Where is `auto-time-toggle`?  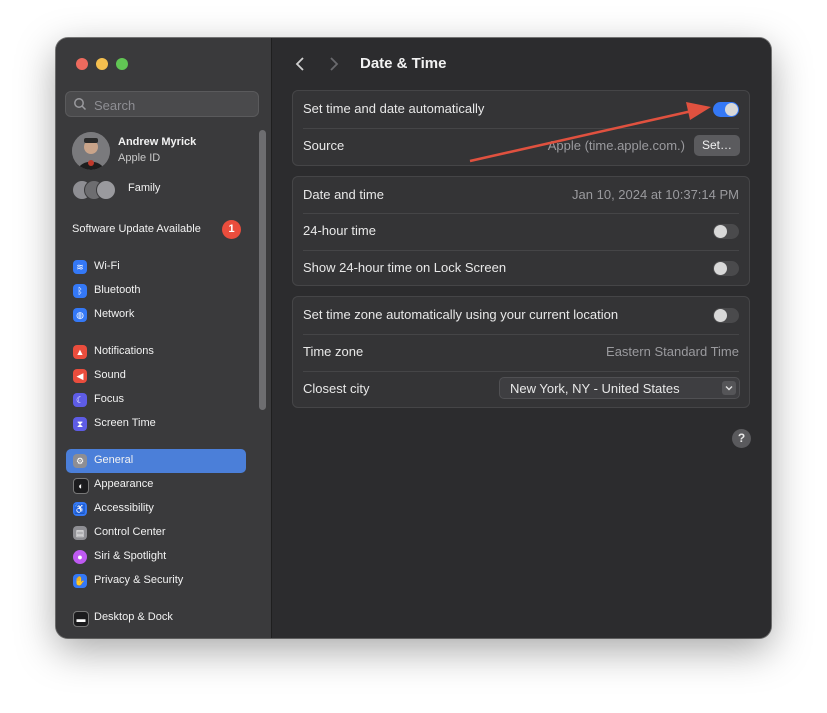
auto-time-toggle is located at coordinates (726, 109).